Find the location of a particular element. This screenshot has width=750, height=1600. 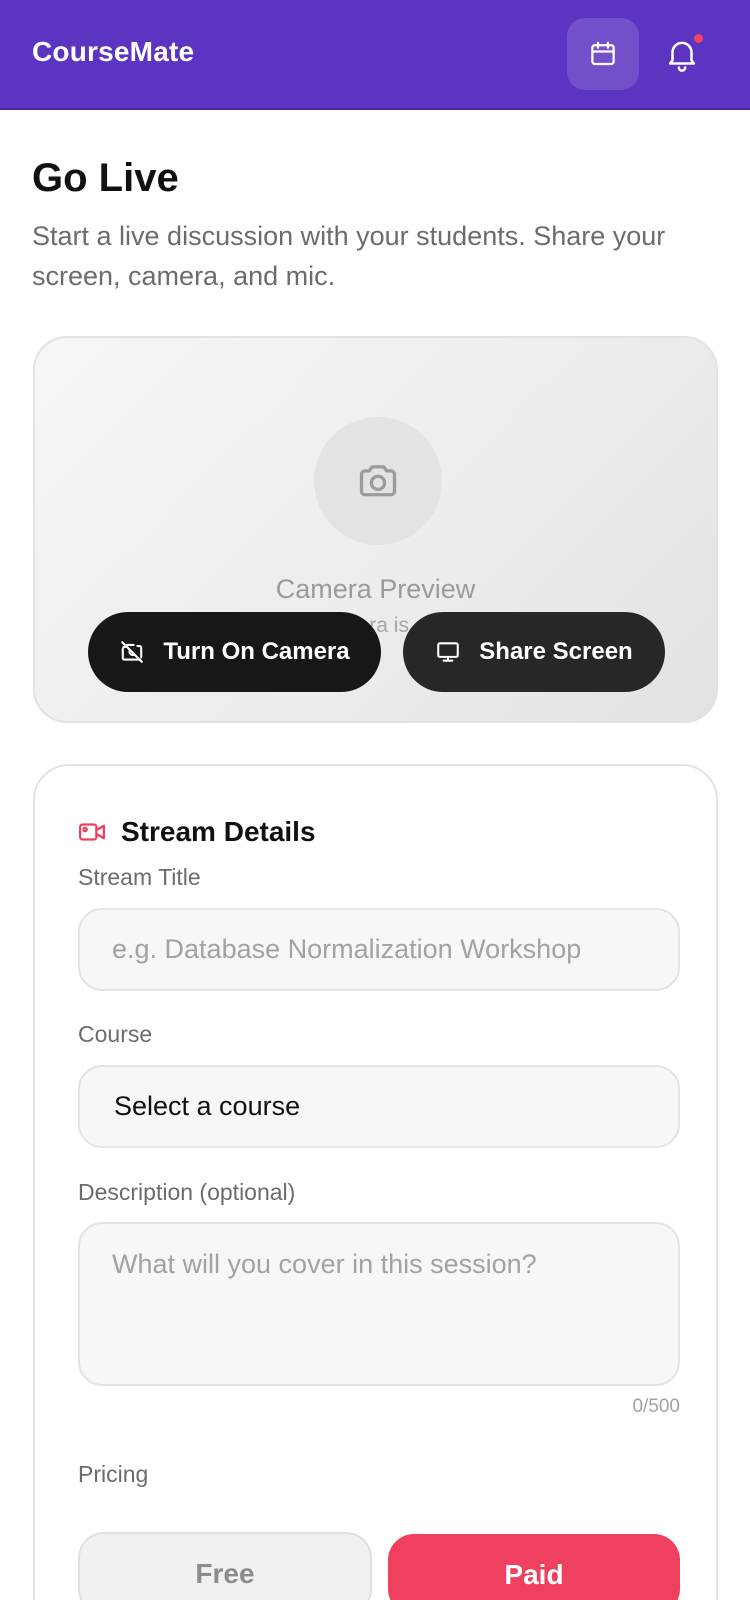

course-label: Course is located at coordinates (115, 1034).